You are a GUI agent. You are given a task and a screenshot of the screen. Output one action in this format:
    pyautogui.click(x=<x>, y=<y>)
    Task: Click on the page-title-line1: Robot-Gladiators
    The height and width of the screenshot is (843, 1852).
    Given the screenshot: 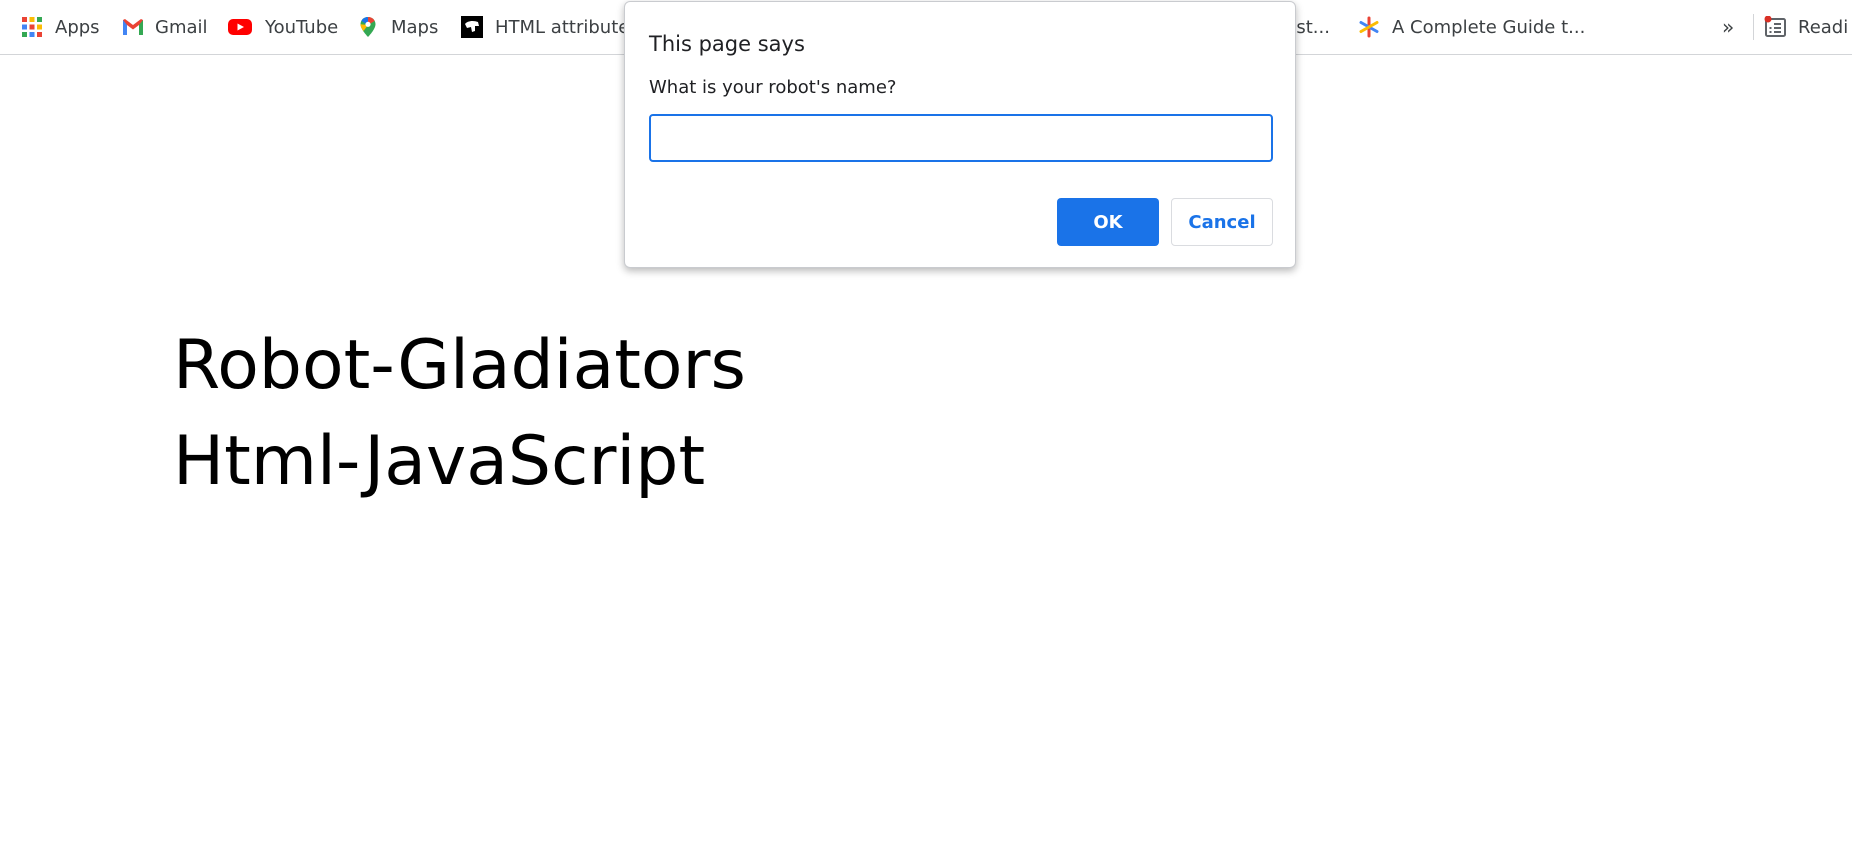 What is the action you would take?
    pyautogui.click(x=459, y=365)
    